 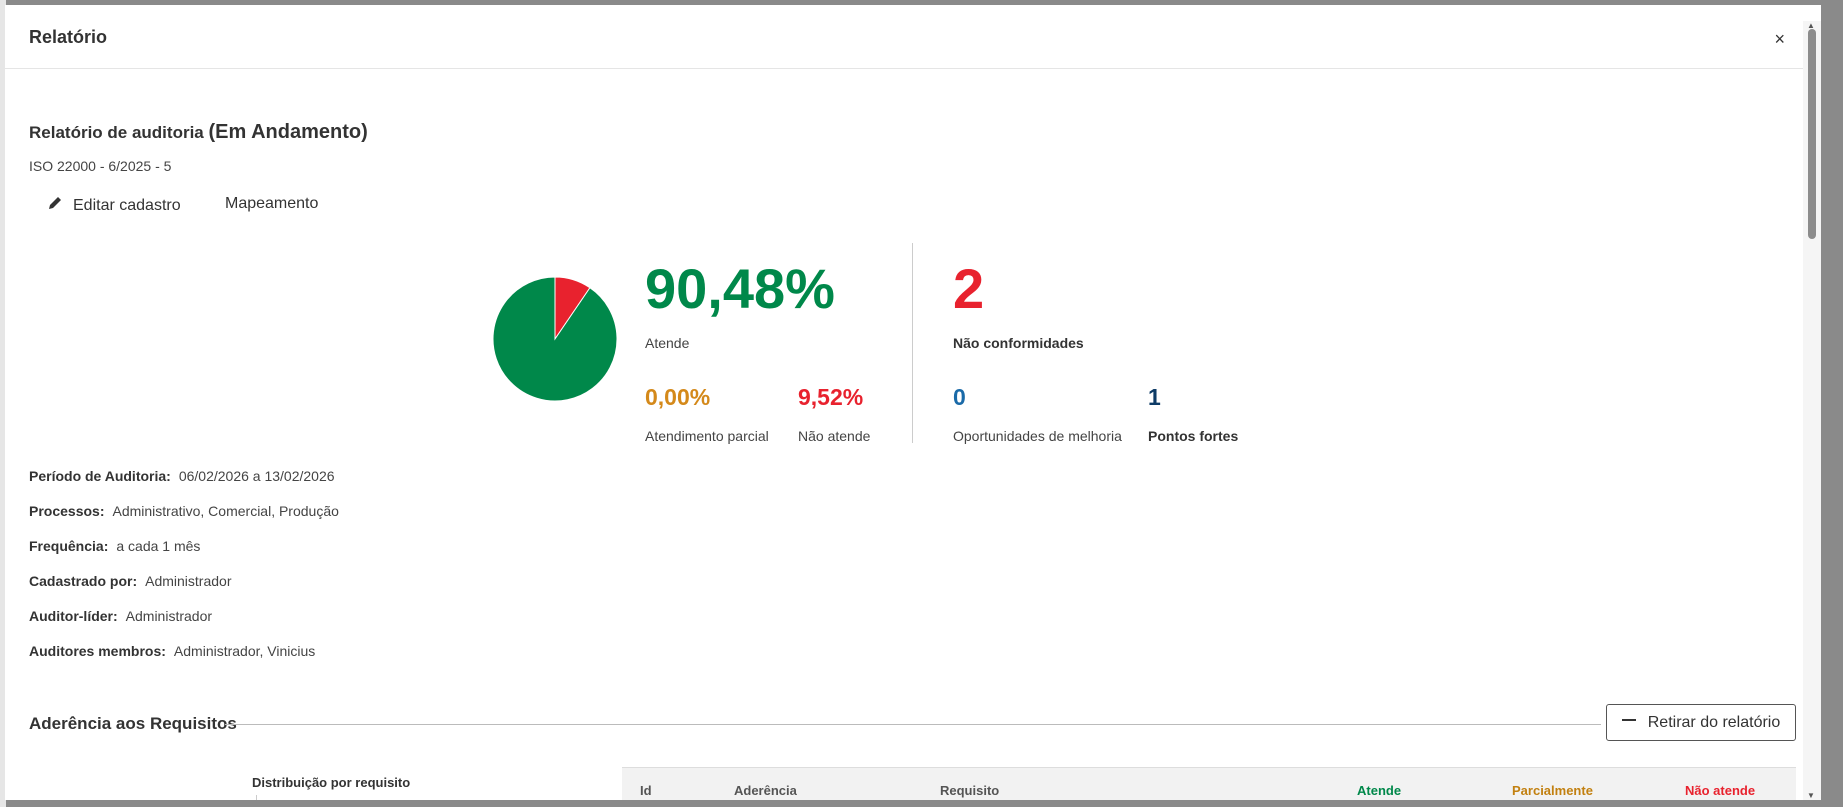 I want to click on column-header-partial: Parcialmente, so click(x=1552, y=790).